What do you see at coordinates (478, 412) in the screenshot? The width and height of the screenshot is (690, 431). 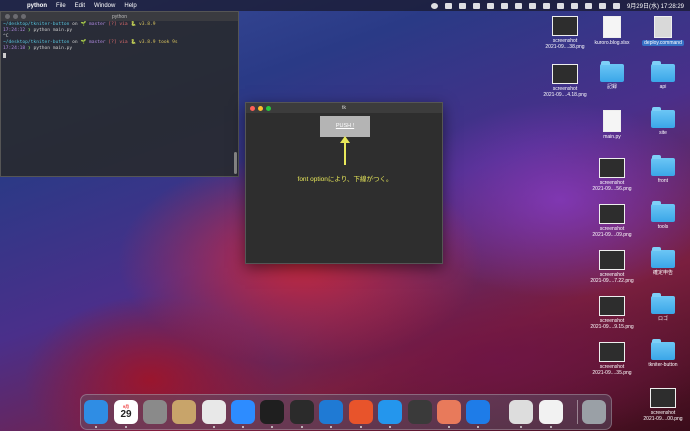 I see `infinity-app-icon` at bounding box center [478, 412].